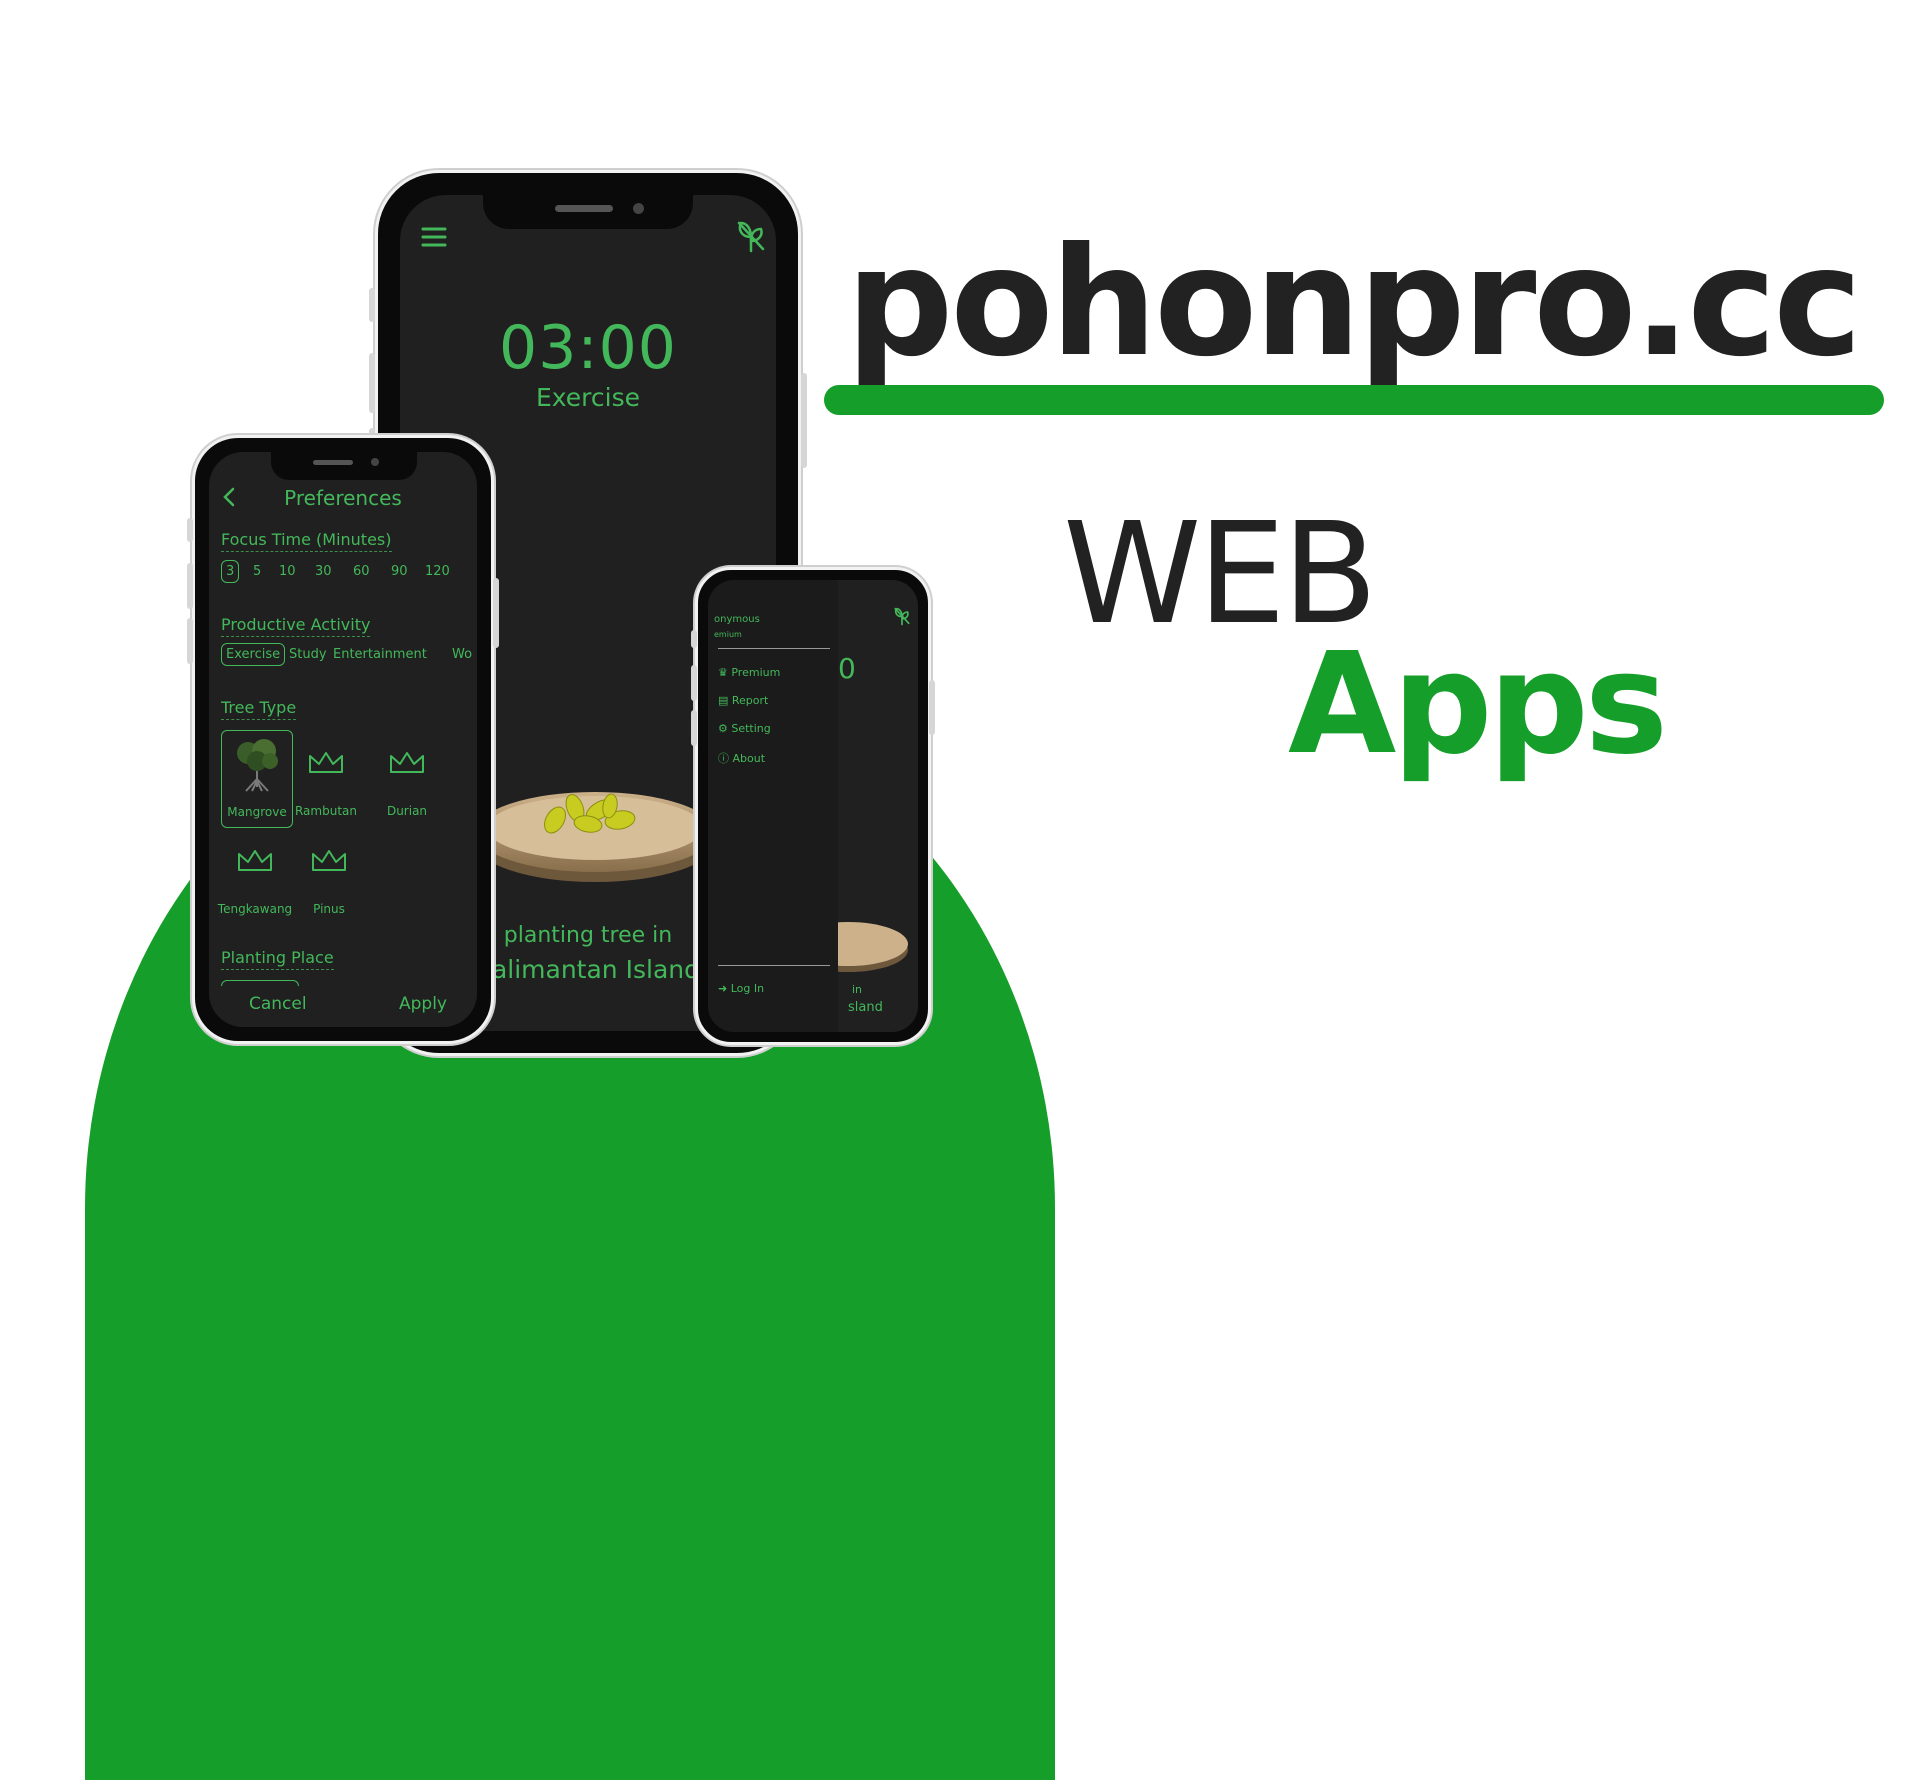 The width and height of the screenshot is (1920, 1780). I want to click on focus-option-90: 90, so click(399, 571).